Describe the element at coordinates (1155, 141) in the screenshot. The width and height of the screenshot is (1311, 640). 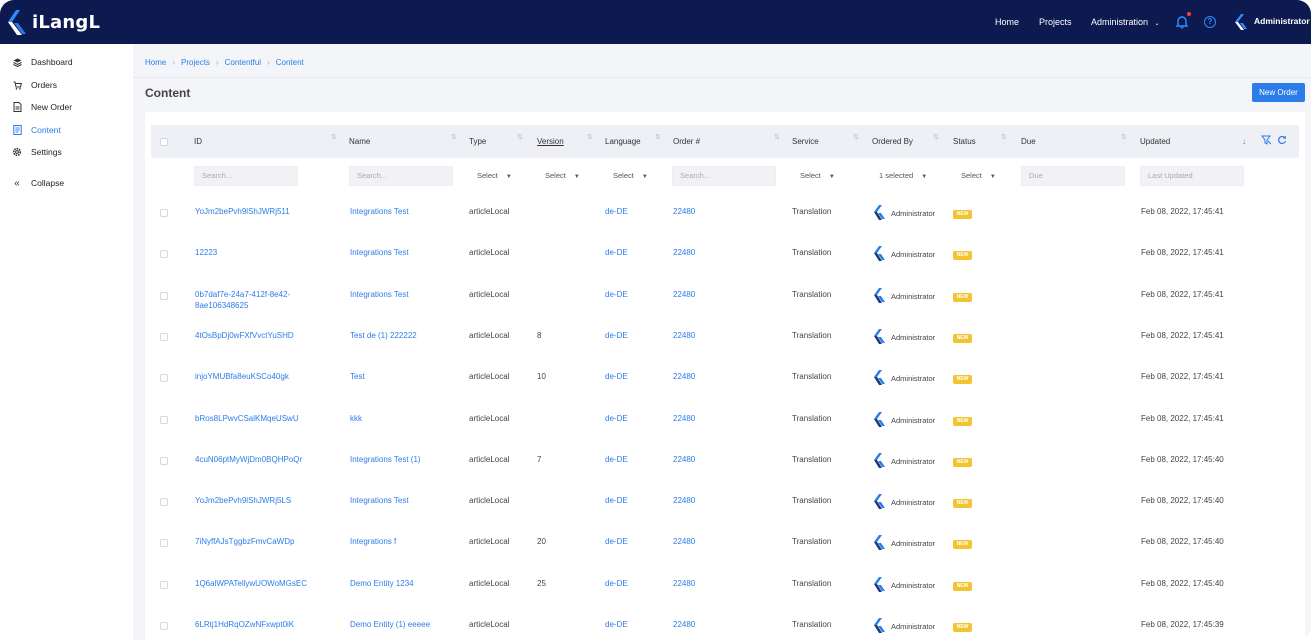
I see `header-updated: Updated` at that location.